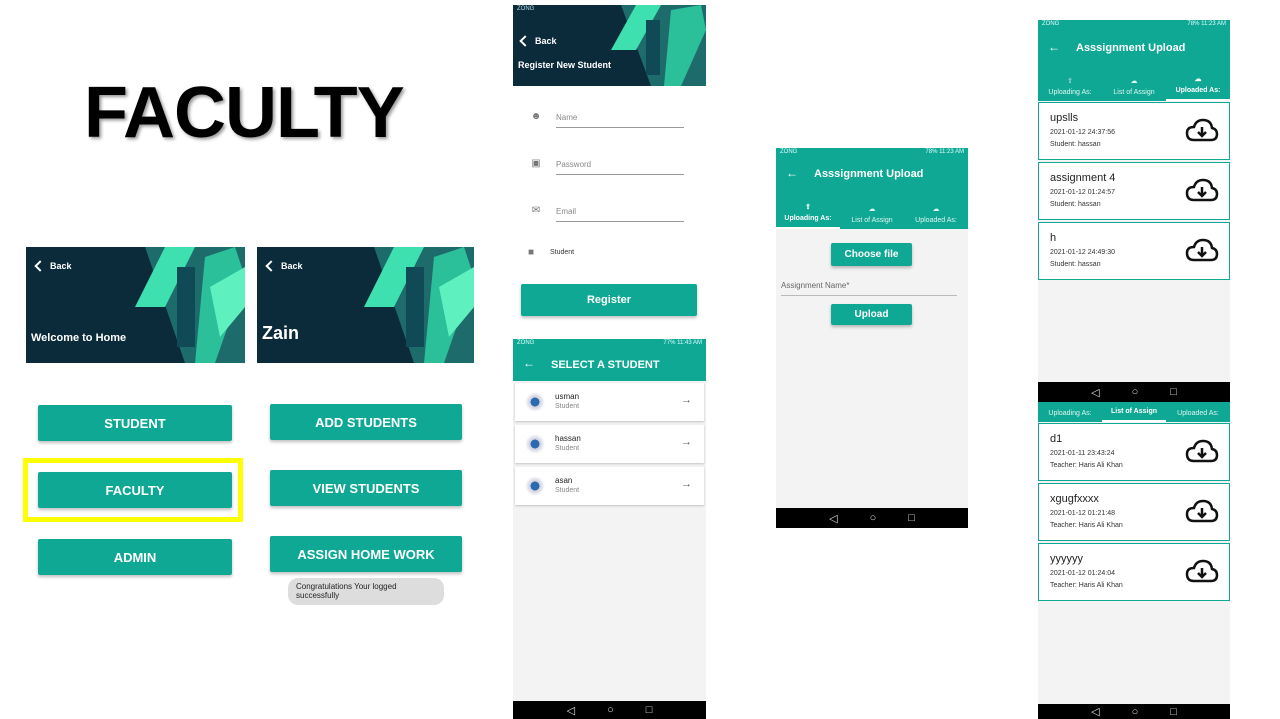 This screenshot has width=1280, height=719. I want to click on password-field: Password, so click(620, 167).